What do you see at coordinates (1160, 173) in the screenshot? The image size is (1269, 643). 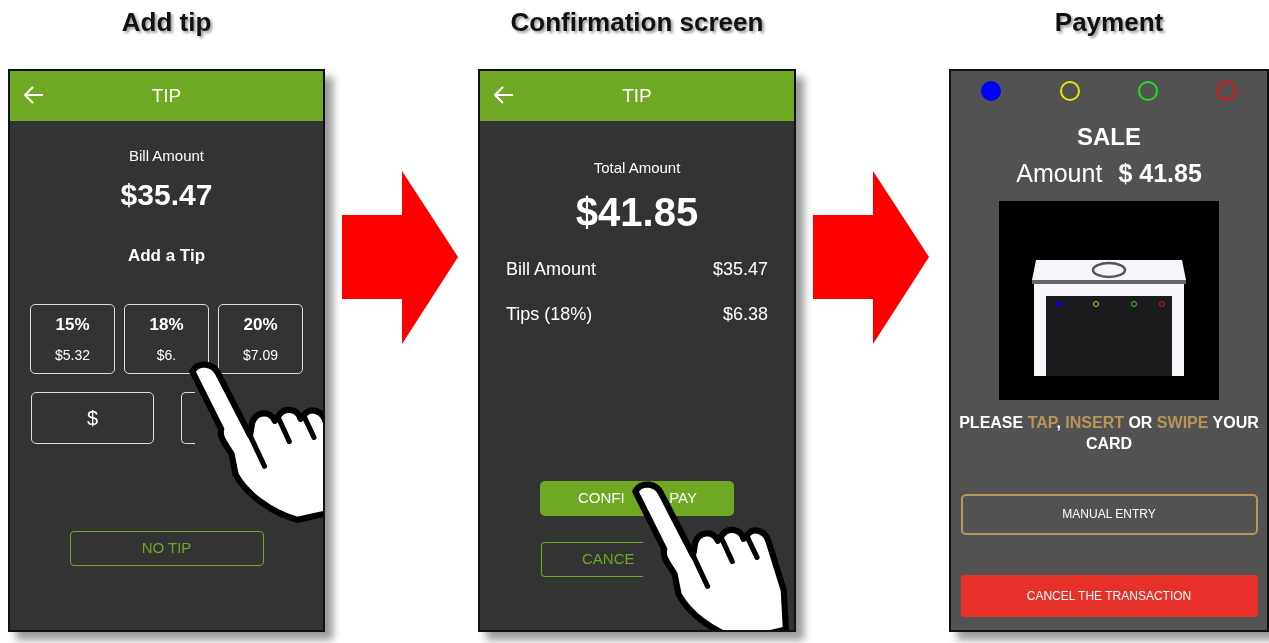 I see `amount-value: $ 41.85` at bounding box center [1160, 173].